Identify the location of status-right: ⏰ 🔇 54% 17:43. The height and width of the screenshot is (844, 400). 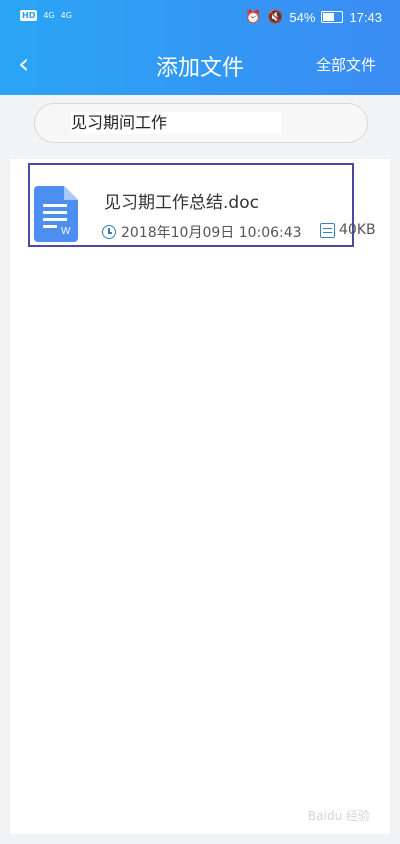
(313, 17).